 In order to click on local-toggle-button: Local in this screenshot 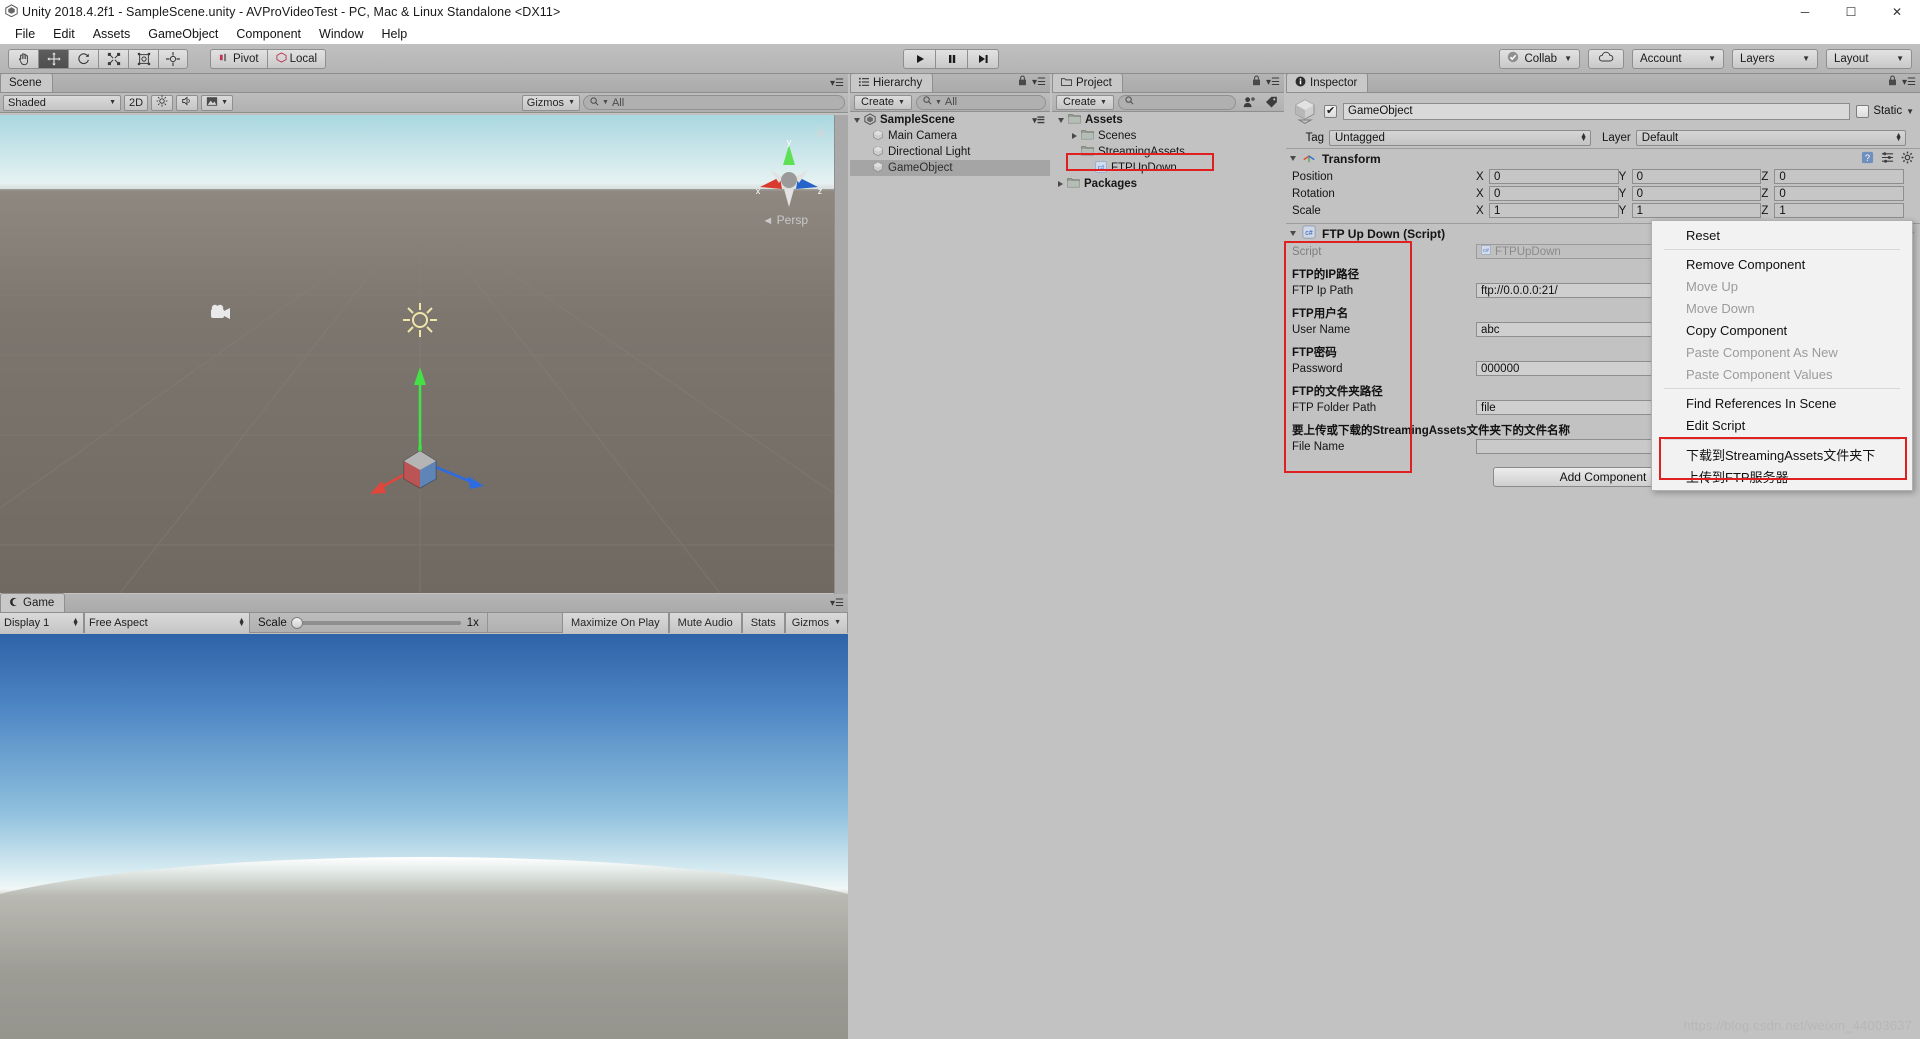, I will do `click(296, 58)`.